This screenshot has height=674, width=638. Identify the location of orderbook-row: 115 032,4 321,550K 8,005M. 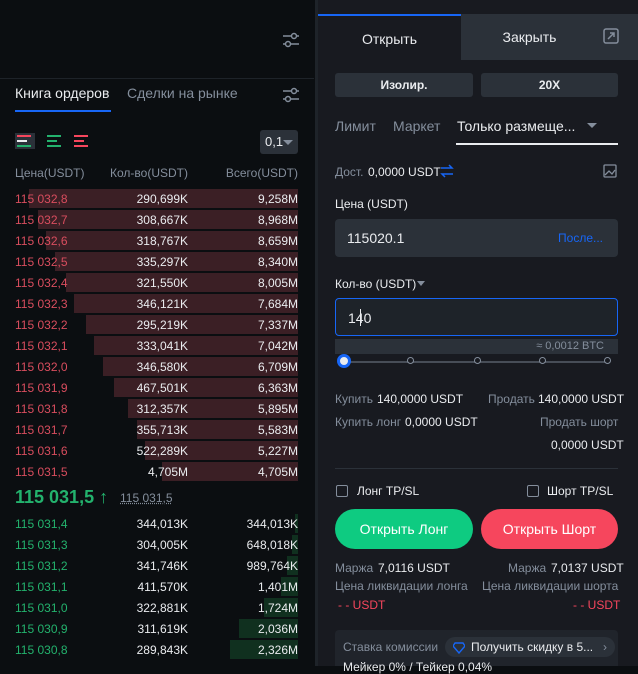
(157, 282).